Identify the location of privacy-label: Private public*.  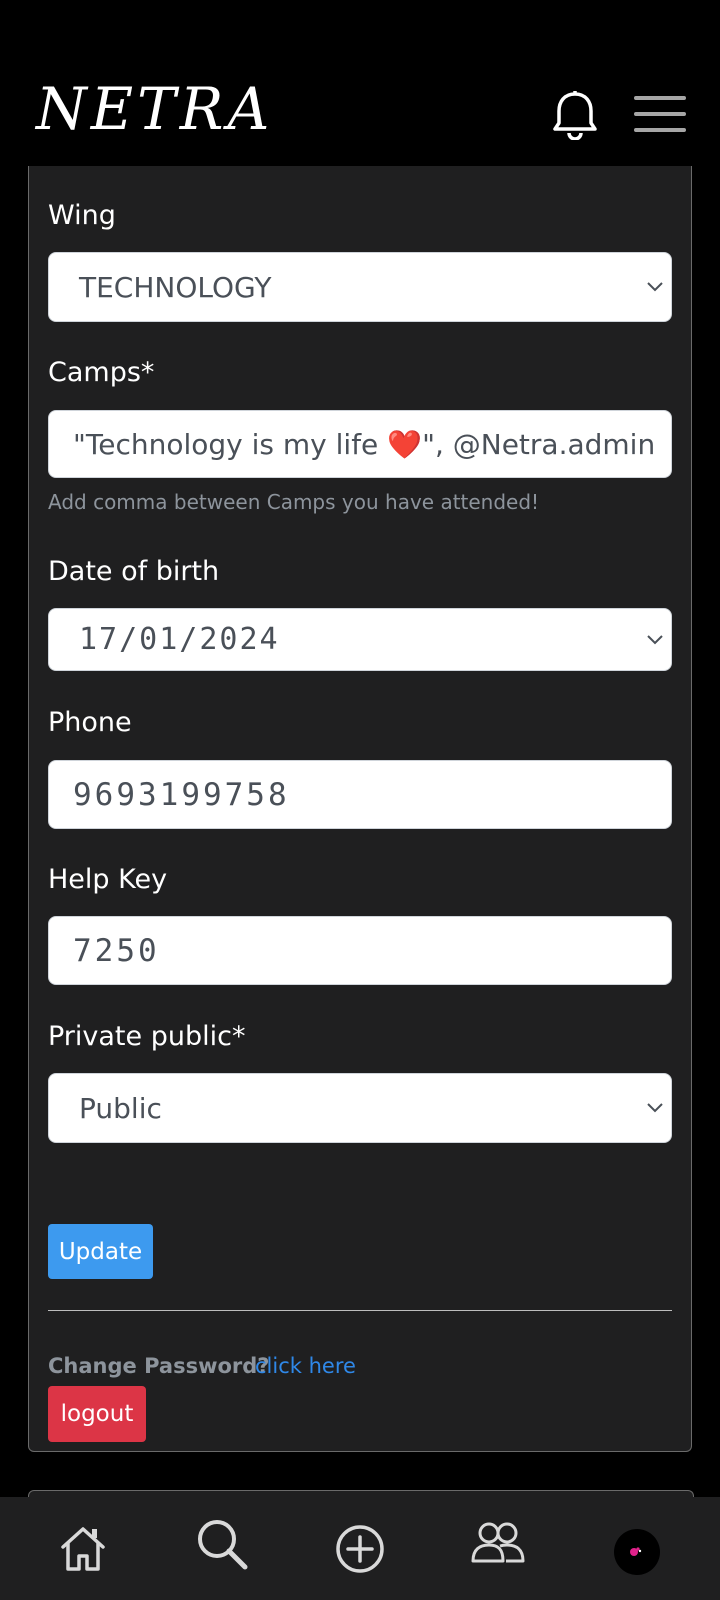
(147, 1036).